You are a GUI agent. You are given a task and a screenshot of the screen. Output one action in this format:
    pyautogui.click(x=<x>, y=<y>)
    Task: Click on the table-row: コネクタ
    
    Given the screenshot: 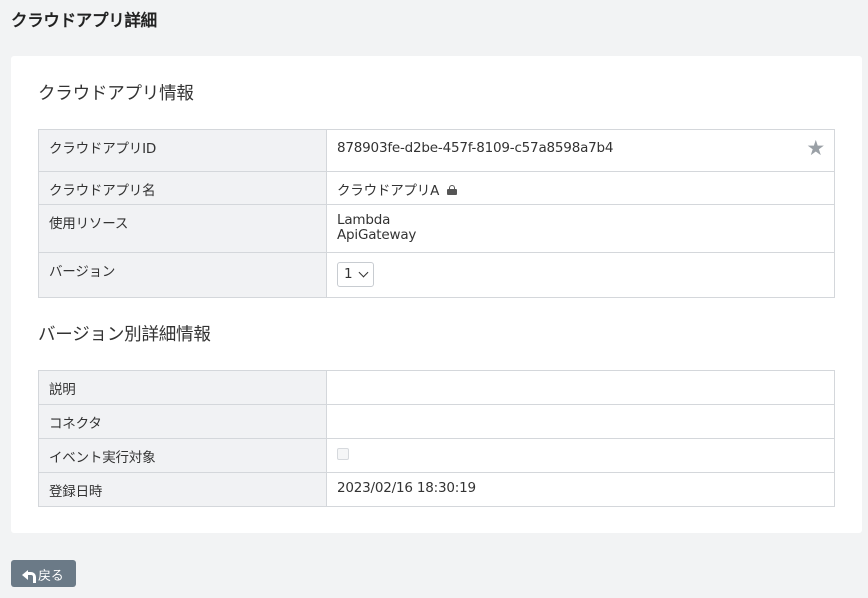 What is the action you would take?
    pyautogui.click(x=436, y=421)
    